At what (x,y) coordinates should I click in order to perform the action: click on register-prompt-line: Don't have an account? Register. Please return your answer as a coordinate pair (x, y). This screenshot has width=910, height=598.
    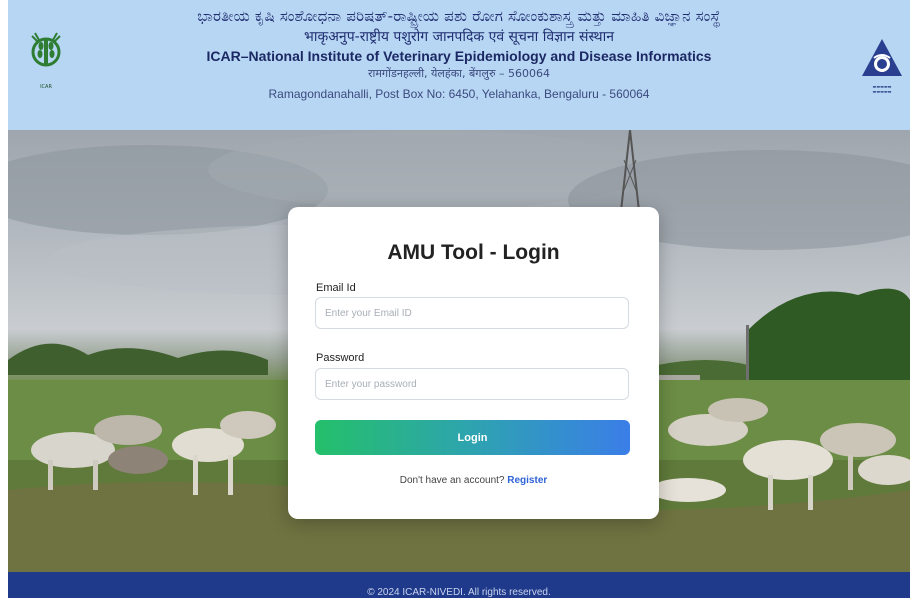
    Looking at the image, I should click on (473, 480).